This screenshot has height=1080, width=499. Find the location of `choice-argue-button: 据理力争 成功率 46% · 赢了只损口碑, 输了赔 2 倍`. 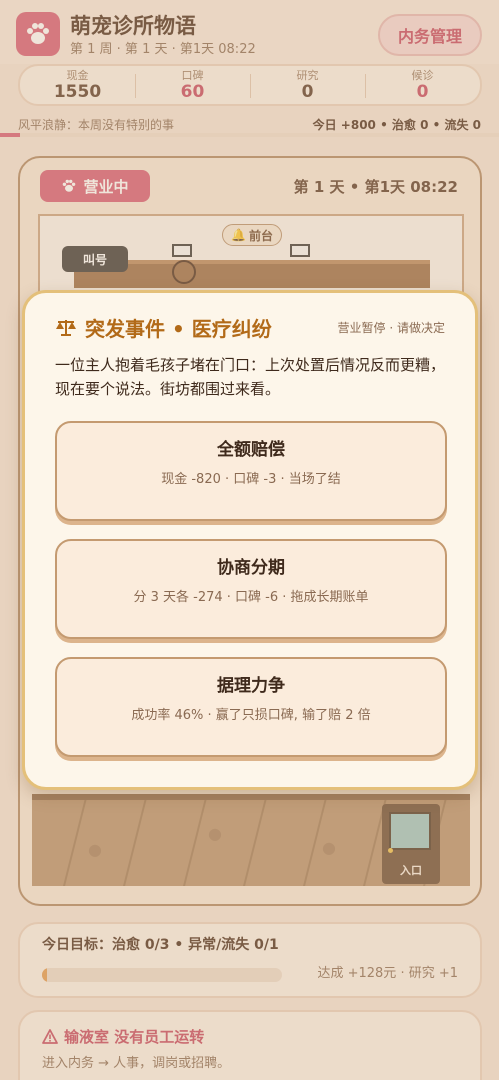

choice-argue-button: 据理力争 成功率 46% · 赢了只损口碑, 输了赔 2 倍 is located at coordinates (251, 707).